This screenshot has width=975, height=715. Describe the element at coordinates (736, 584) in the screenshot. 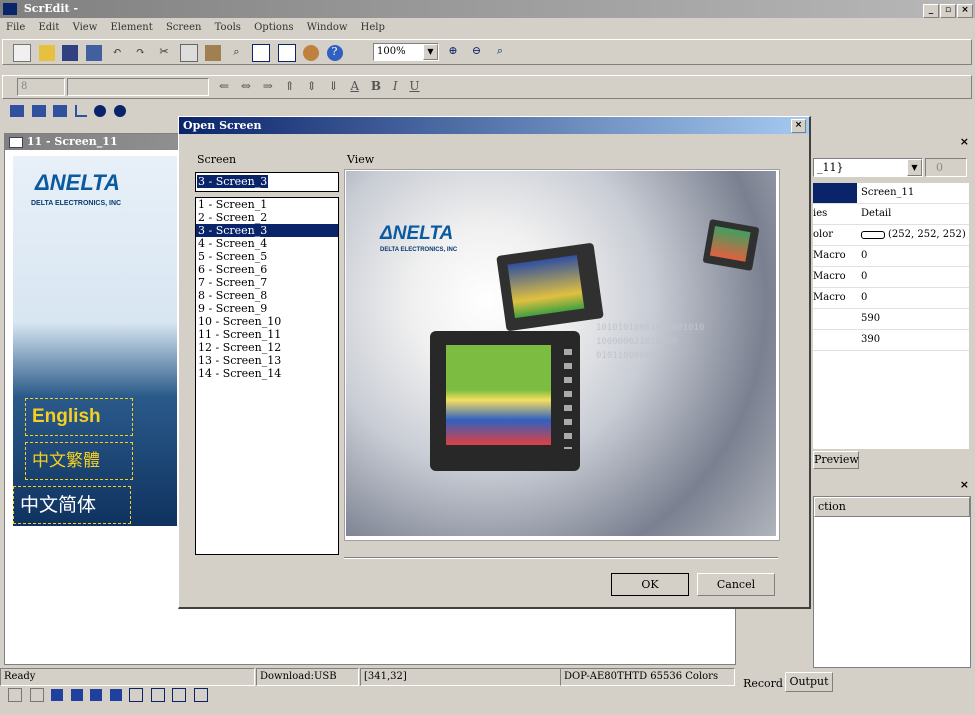

I see `cancel-button: Cancel` at that location.